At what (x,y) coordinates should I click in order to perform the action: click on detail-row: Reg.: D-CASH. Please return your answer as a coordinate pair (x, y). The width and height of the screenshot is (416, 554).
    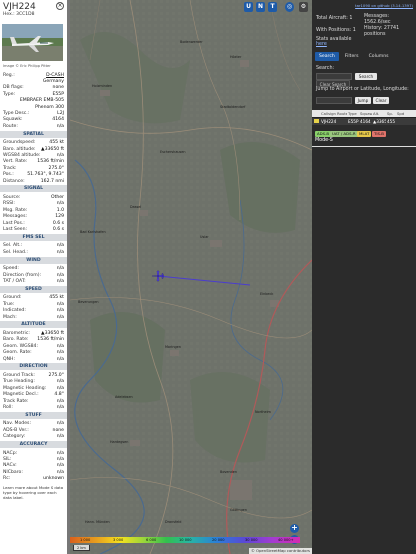
    Looking at the image, I should click on (33, 75).